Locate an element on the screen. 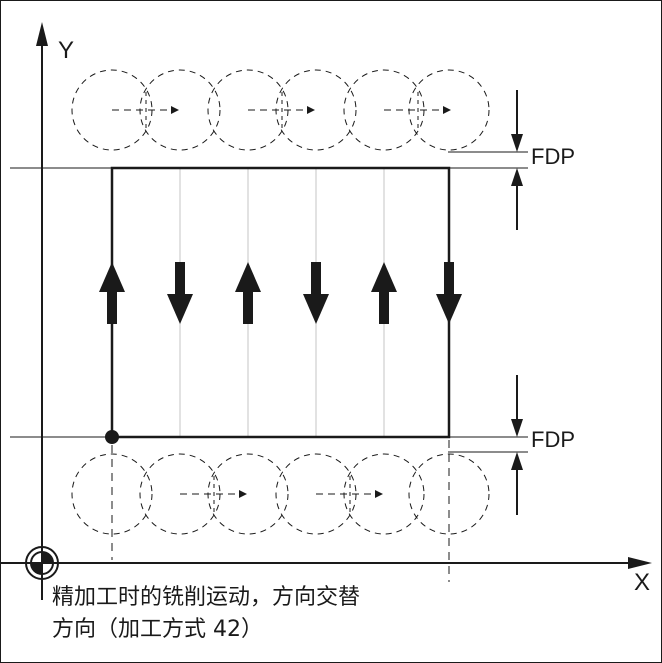 Image resolution: width=662 pixels, height=663 pixels. milling-direction-arrows is located at coordinates (280, 293).